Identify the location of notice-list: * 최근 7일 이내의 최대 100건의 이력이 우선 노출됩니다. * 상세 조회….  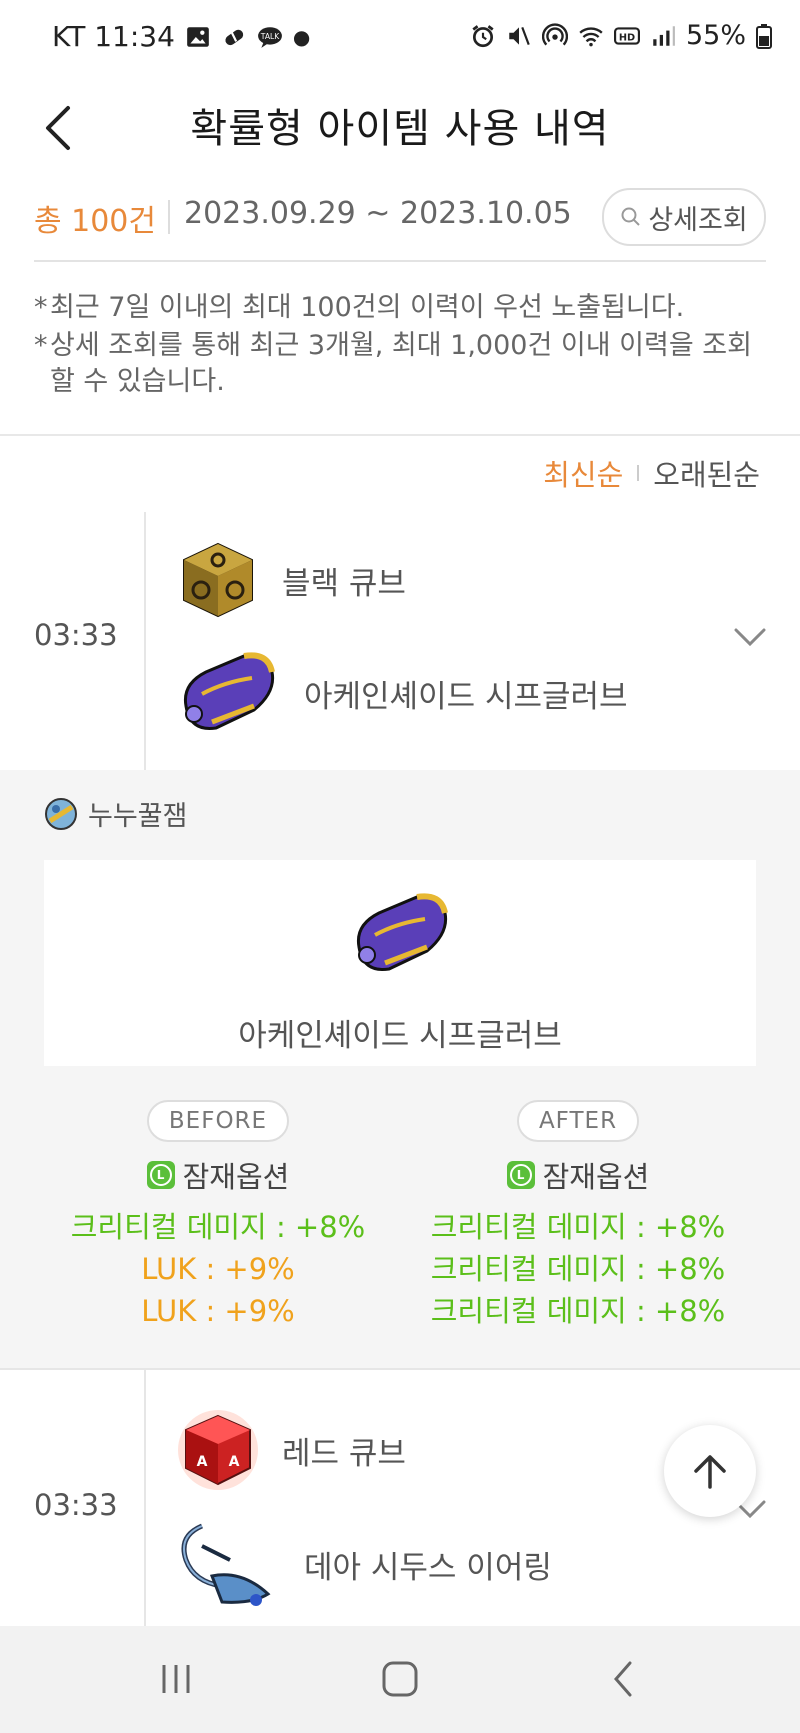
(404, 345).